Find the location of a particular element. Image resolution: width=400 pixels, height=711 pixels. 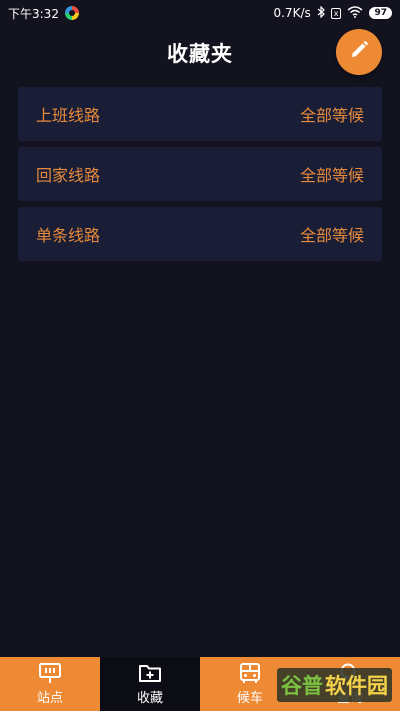

box-status-icon: x is located at coordinates (336, 13).